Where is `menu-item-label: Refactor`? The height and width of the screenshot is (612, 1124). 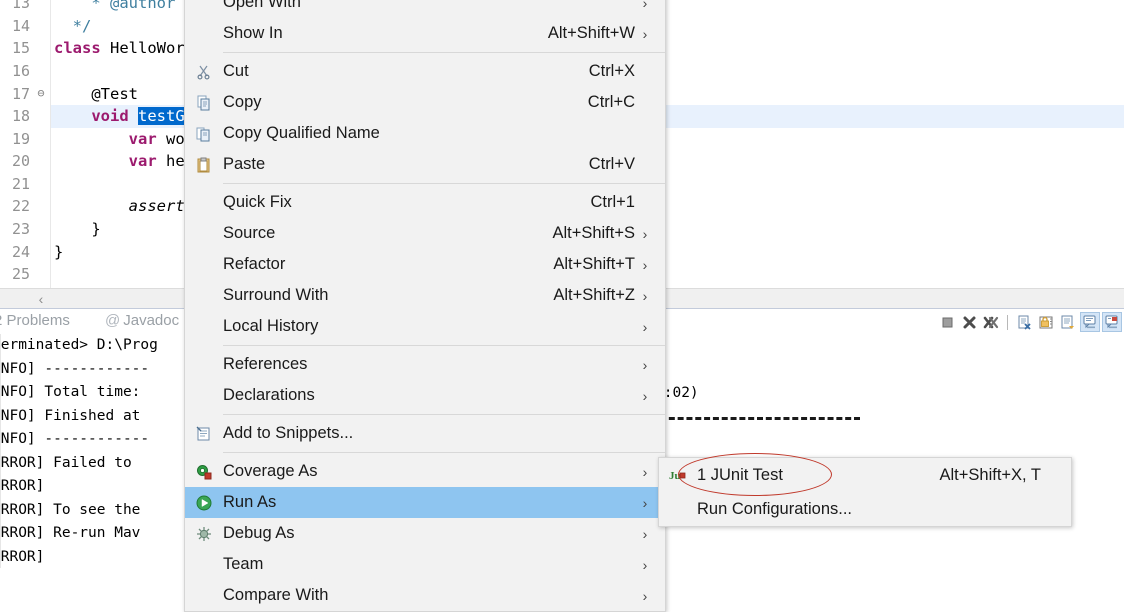
menu-item-label: Refactor is located at coordinates (254, 264).